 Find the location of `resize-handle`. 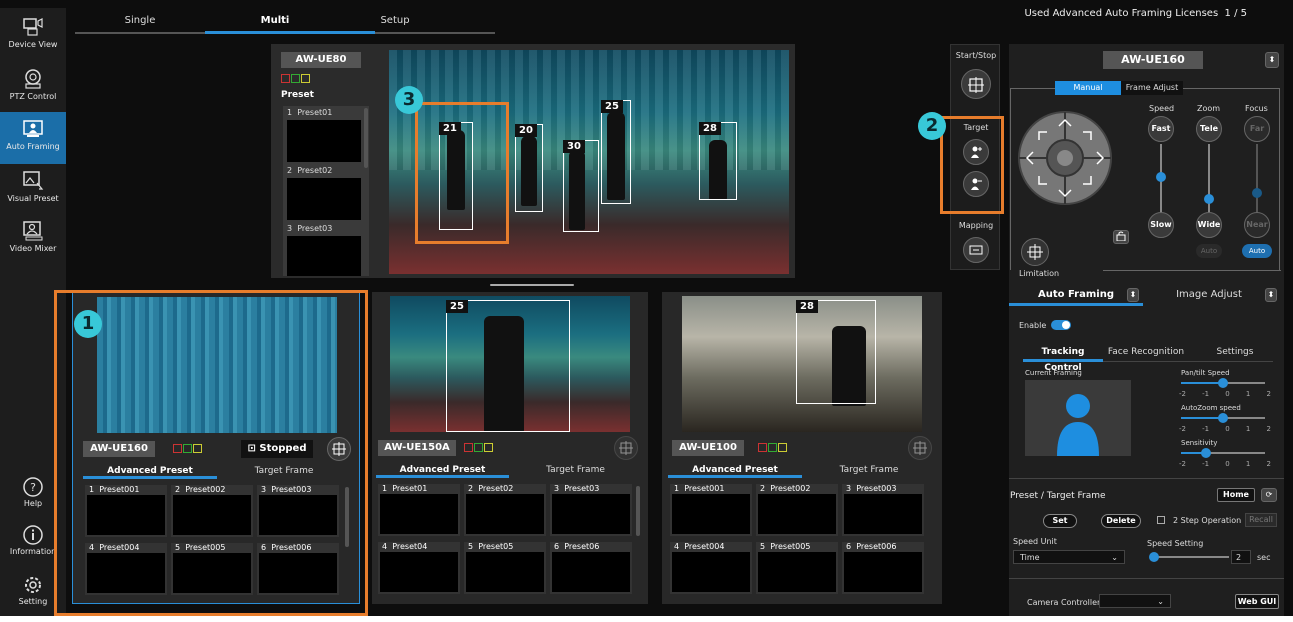

resize-handle is located at coordinates (532, 285).